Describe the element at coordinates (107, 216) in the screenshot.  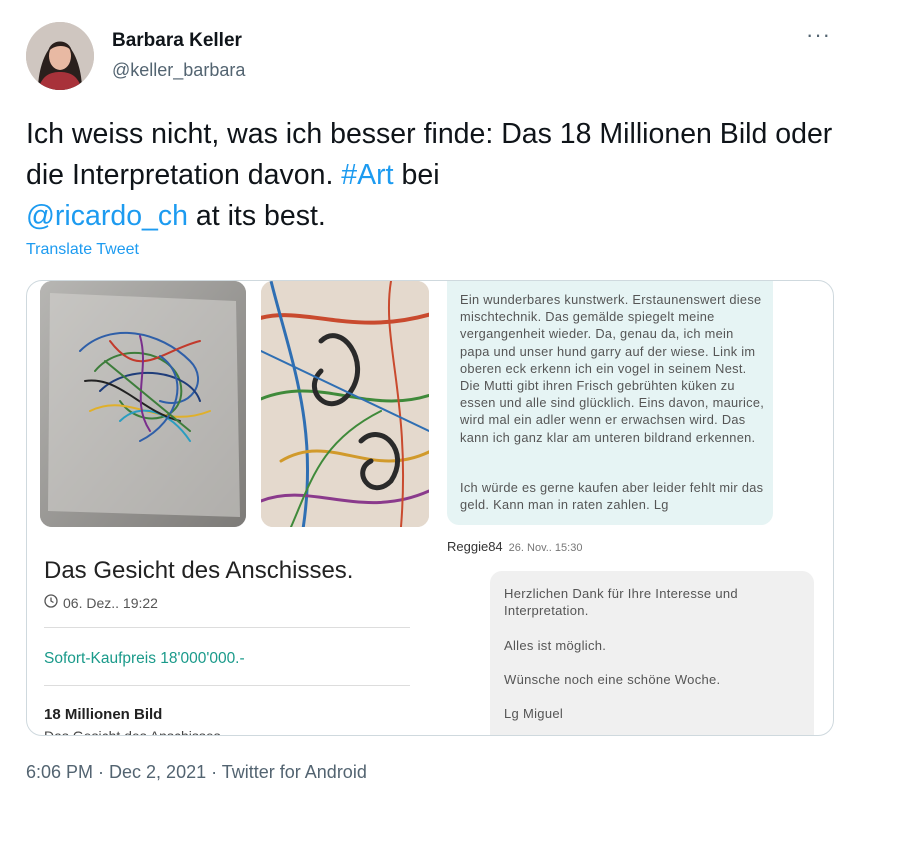
I see `mention-link: @ricardo_ch` at that location.